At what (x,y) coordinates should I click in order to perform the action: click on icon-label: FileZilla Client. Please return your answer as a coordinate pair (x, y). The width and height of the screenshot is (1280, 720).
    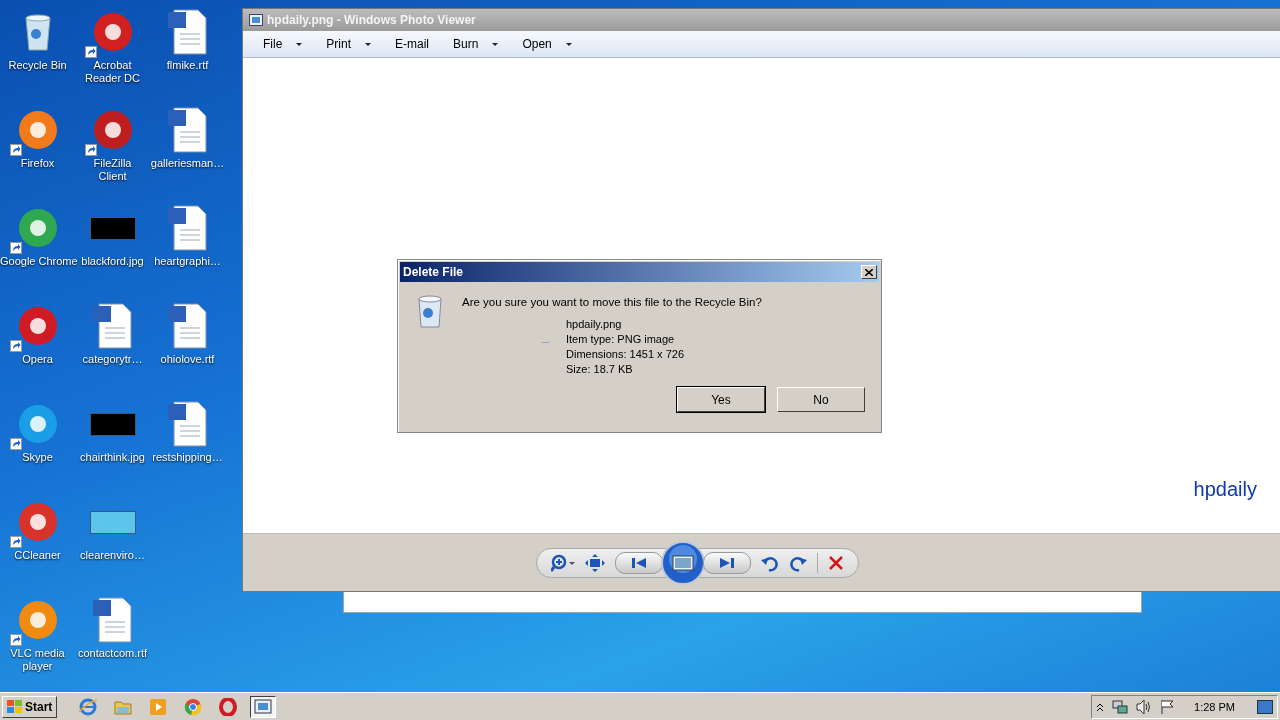
    Looking at the image, I should click on (112, 170).